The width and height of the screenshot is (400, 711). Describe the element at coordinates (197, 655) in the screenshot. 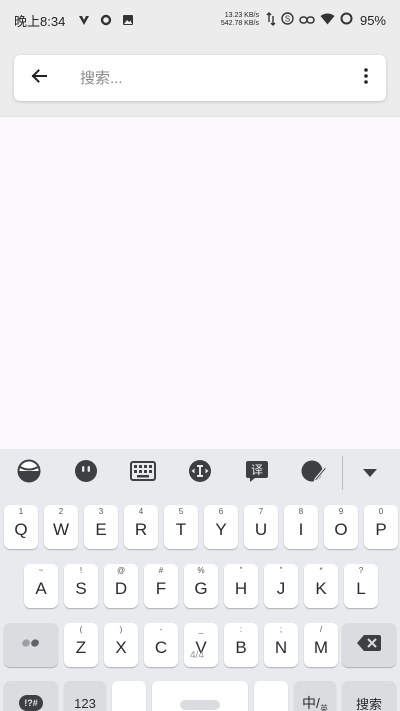

I see `page-indicator-watermark: 4/4` at that location.